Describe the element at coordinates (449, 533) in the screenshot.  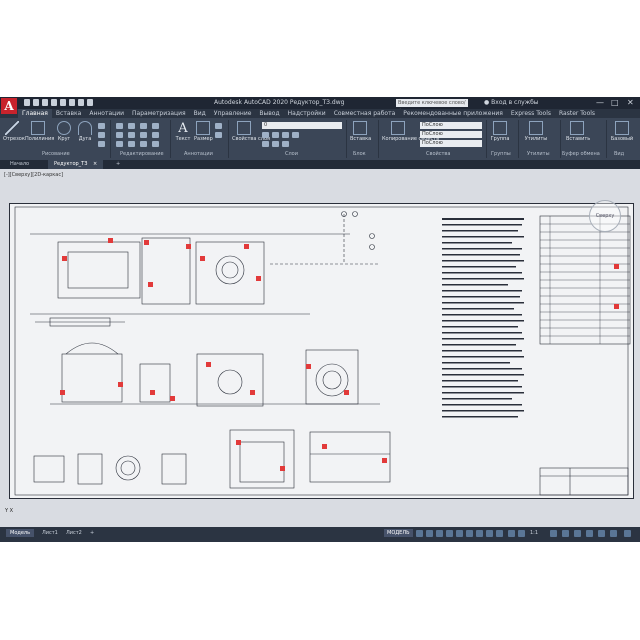
I see `polar-icon` at that location.